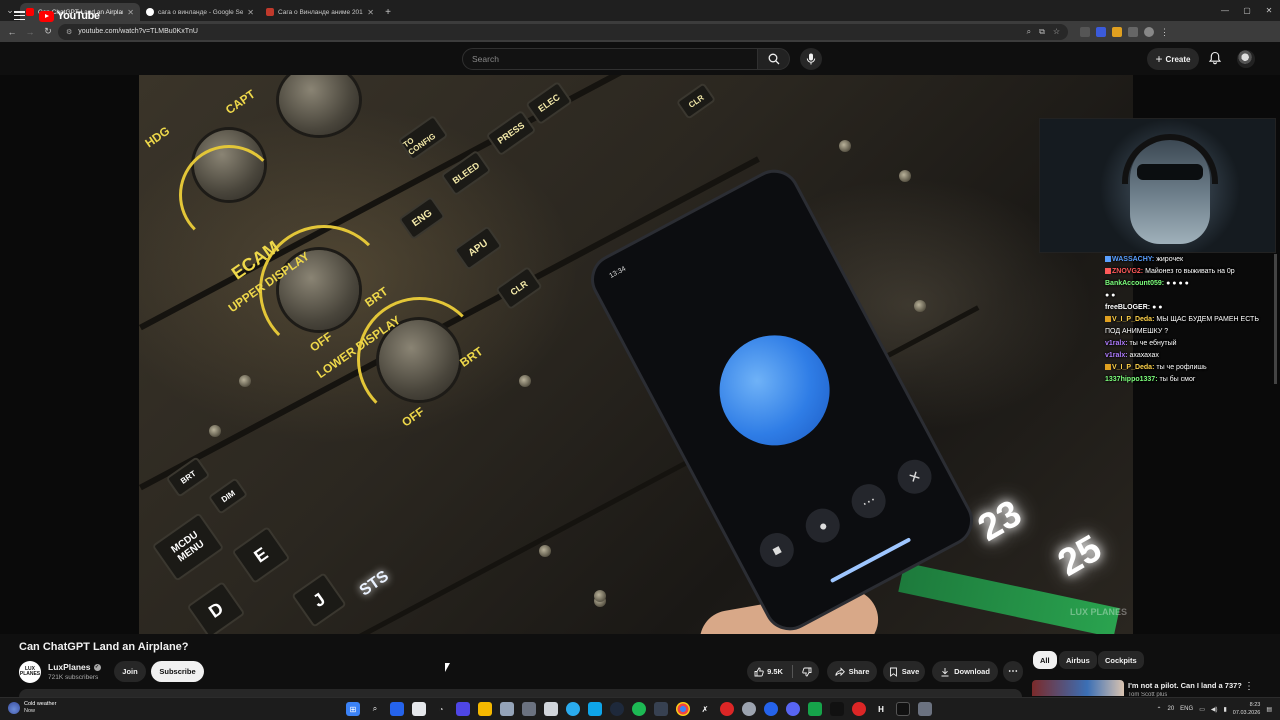  What do you see at coordinates (551, 709) in the screenshot?
I see `calendar-icon` at bounding box center [551, 709].